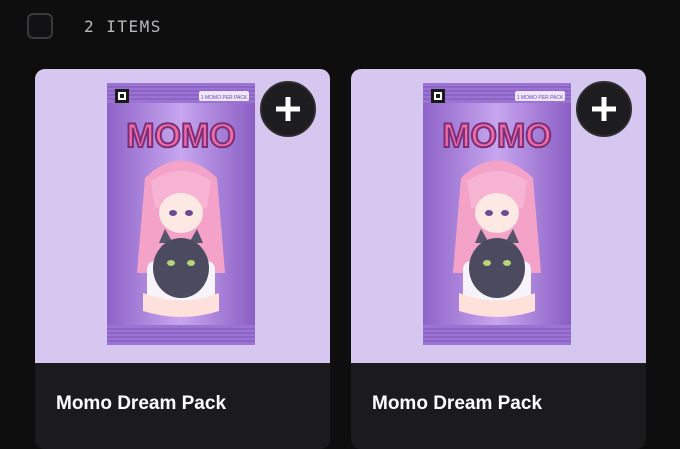 This screenshot has height=449, width=680. What do you see at coordinates (340, 28) in the screenshot?
I see `toolbar: 2 ITEMS` at bounding box center [340, 28].